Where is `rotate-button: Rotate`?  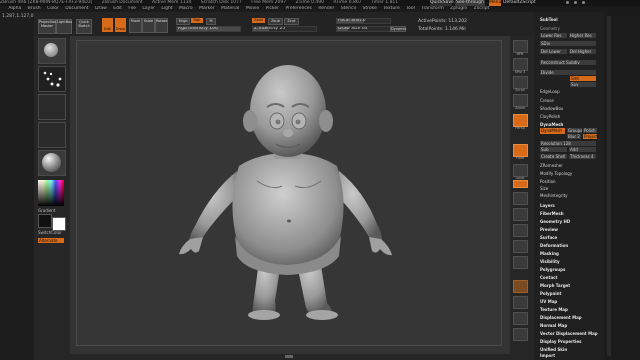 rotate-button: Rotate is located at coordinates (161, 25).